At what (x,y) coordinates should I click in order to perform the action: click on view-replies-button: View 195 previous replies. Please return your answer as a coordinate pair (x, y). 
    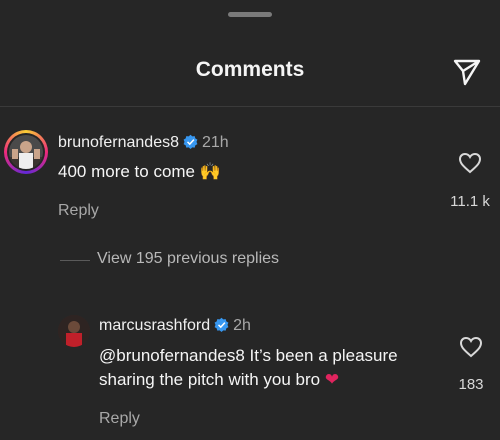
    Looking at the image, I should click on (188, 259).